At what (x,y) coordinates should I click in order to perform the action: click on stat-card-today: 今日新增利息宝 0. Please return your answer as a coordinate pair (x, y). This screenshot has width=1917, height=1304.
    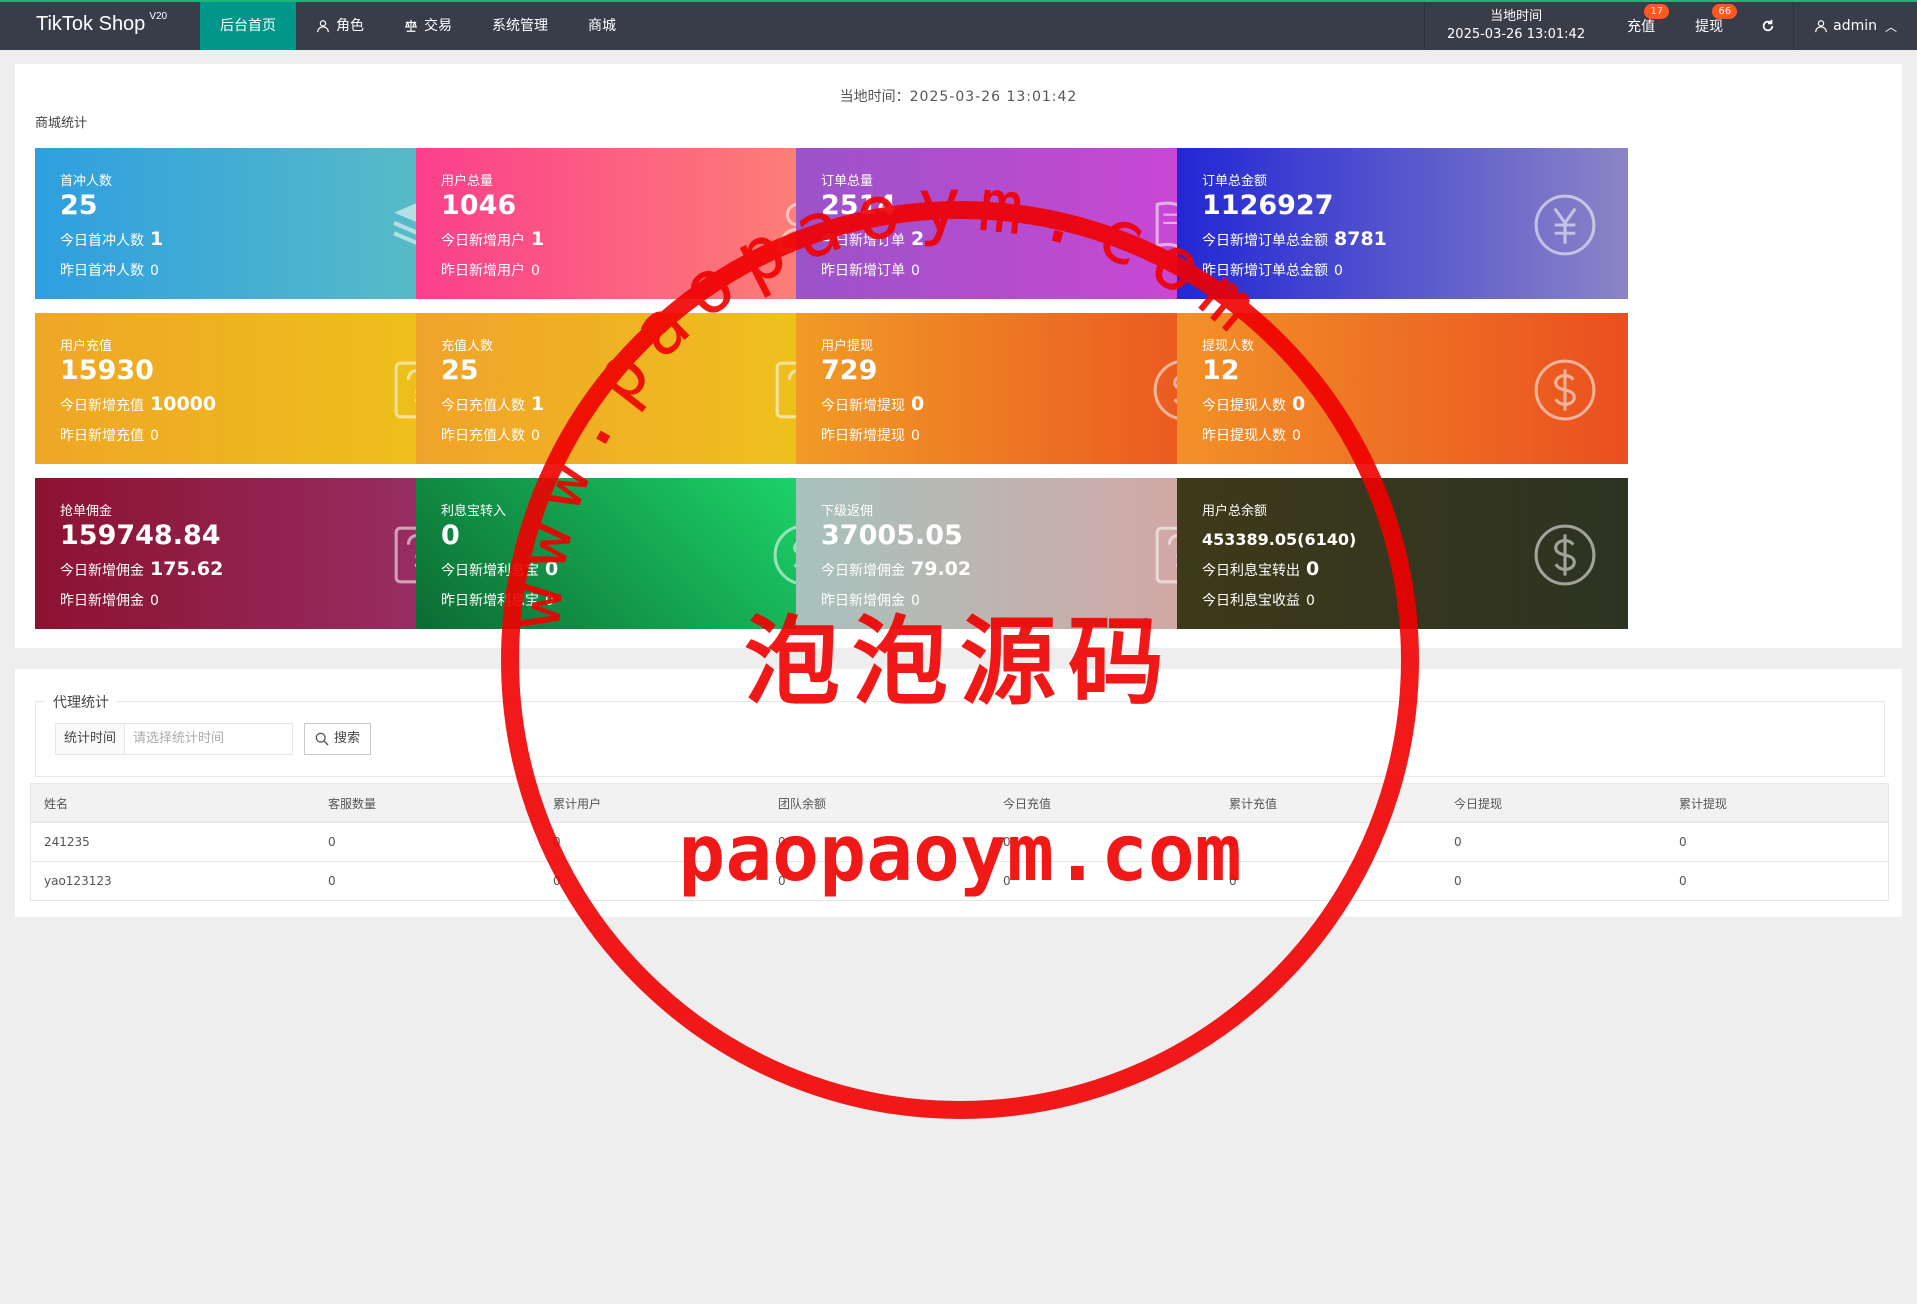
    Looking at the image, I should click on (500, 569).